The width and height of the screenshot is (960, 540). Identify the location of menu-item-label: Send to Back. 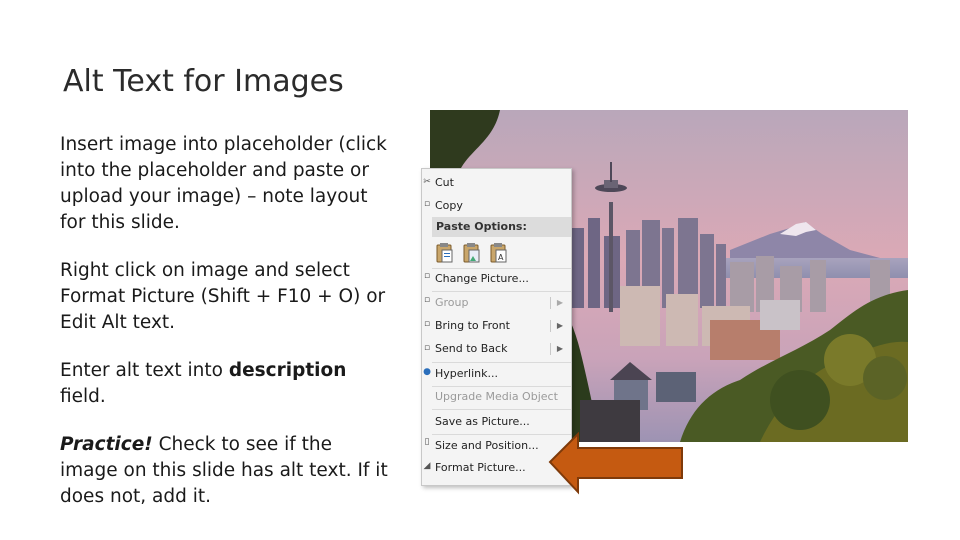
(471, 348).